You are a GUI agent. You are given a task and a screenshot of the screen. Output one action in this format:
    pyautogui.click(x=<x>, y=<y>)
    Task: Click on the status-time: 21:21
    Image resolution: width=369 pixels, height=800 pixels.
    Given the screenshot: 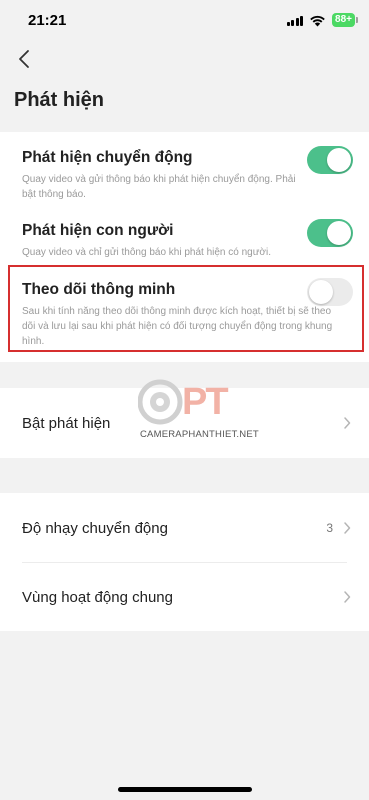 What is the action you would take?
    pyautogui.click(x=47, y=20)
    